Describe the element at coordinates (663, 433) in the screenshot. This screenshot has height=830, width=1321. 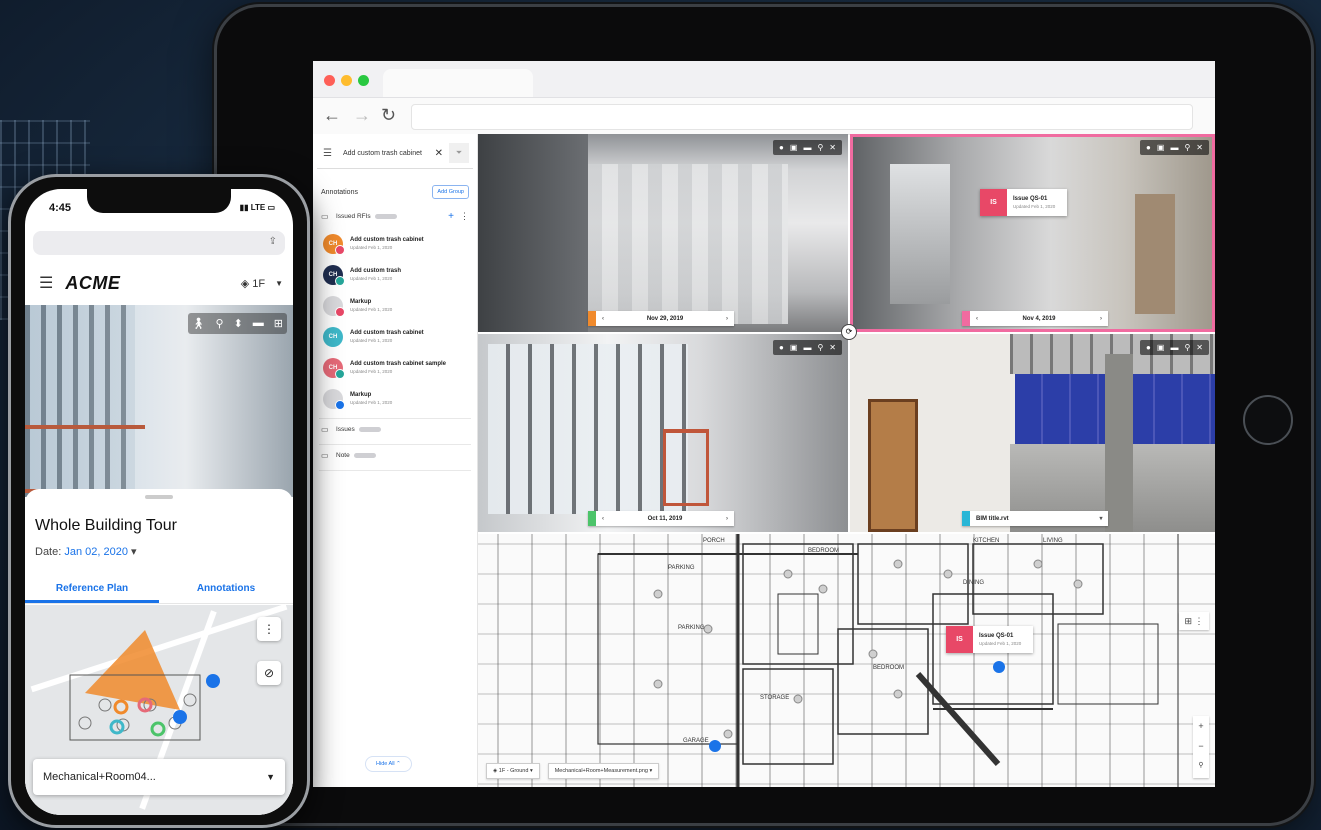
I see `viewer-3: ● ▣ ▬ ⚲ ✕ ‹ Oct 11, 2019 ›` at that location.